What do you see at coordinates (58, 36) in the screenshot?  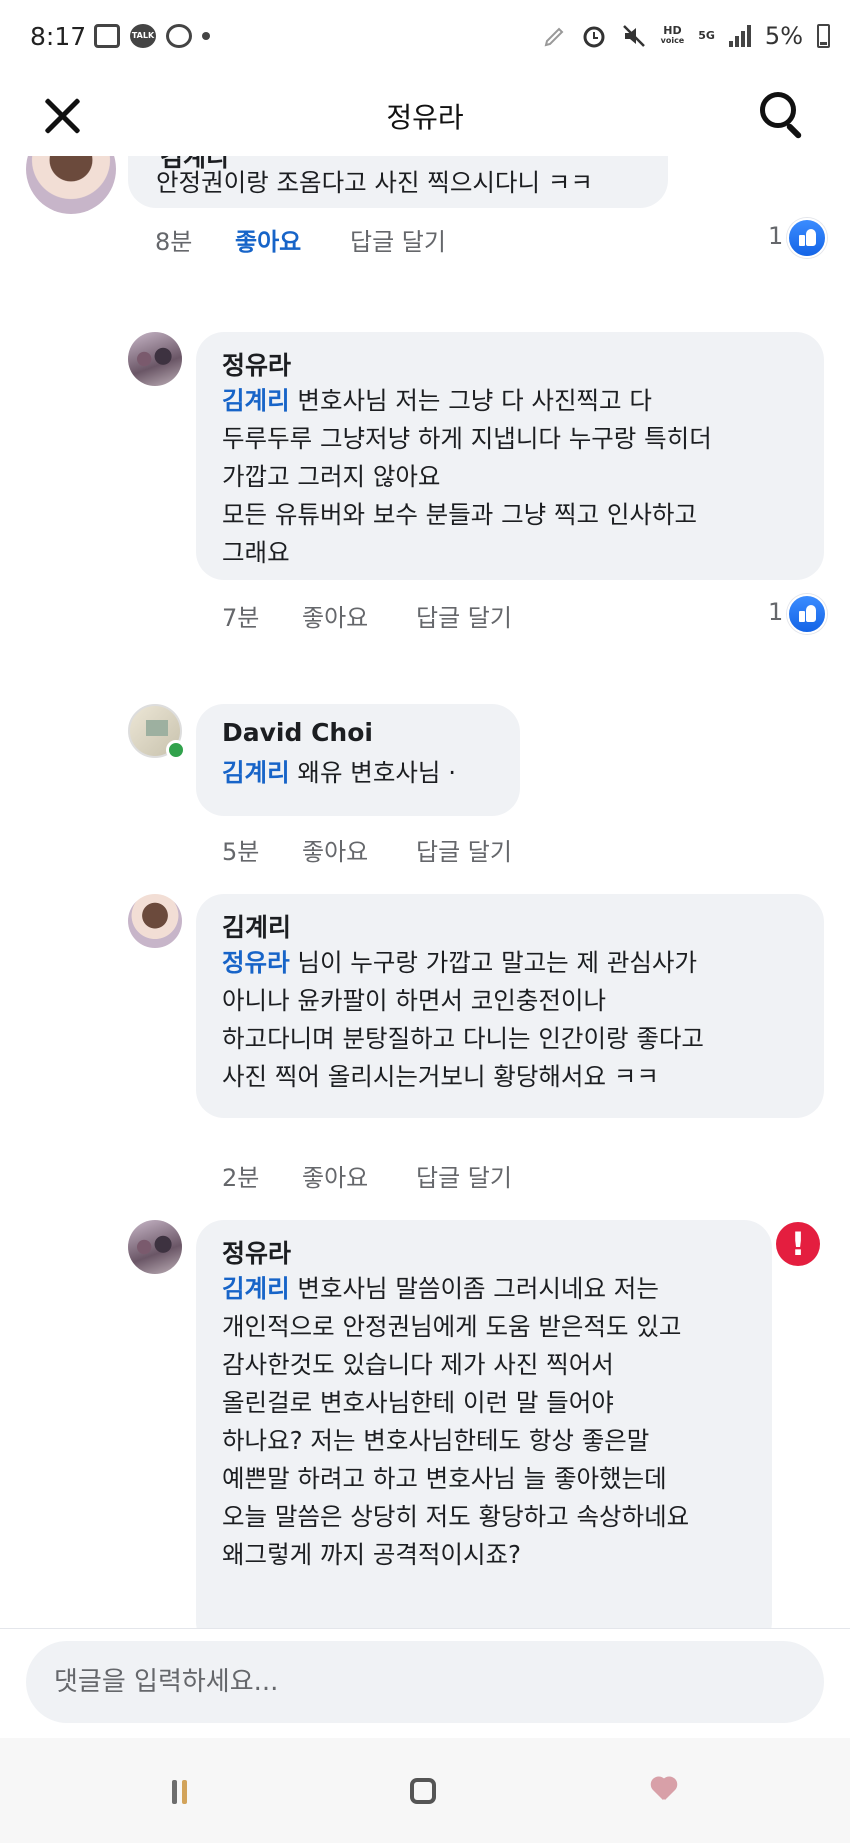 I see `status-time: 8:17` at bounding box center [58, 36].